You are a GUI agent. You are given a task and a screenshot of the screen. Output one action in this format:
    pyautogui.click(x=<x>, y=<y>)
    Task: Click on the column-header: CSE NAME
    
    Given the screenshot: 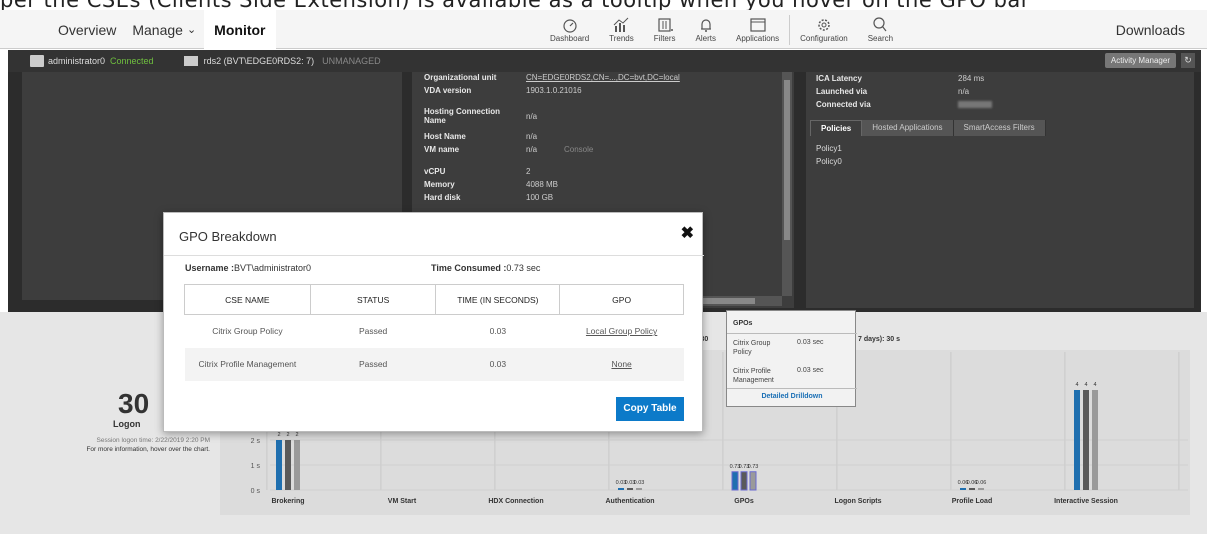 What is the action you would take?
    pyautogui.click(x=247, y=299)
    